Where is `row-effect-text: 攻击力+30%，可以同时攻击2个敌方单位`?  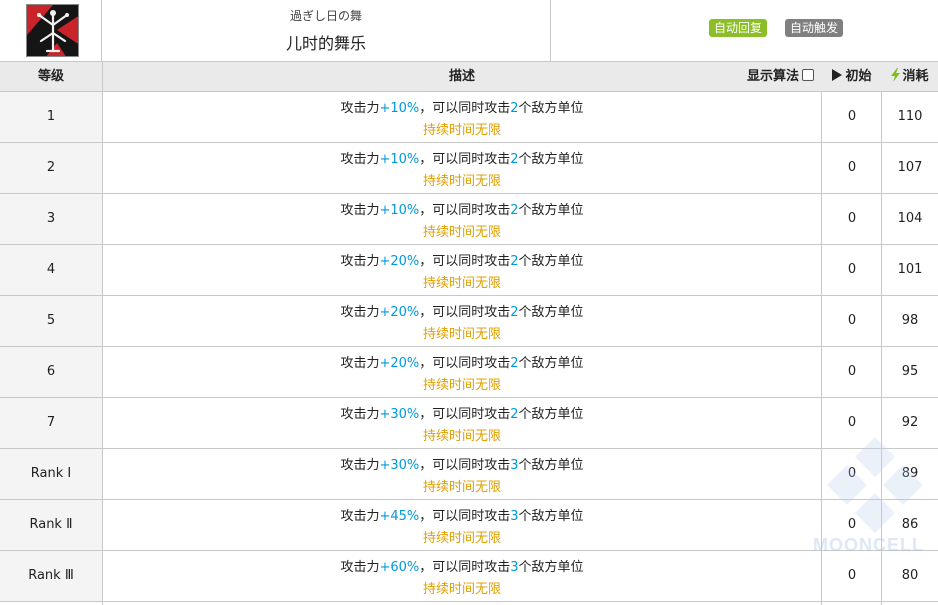
row-effect-text: 攻击力+30%，可以同时攻击2个敌方单位 is located at coordinates (462, 412).